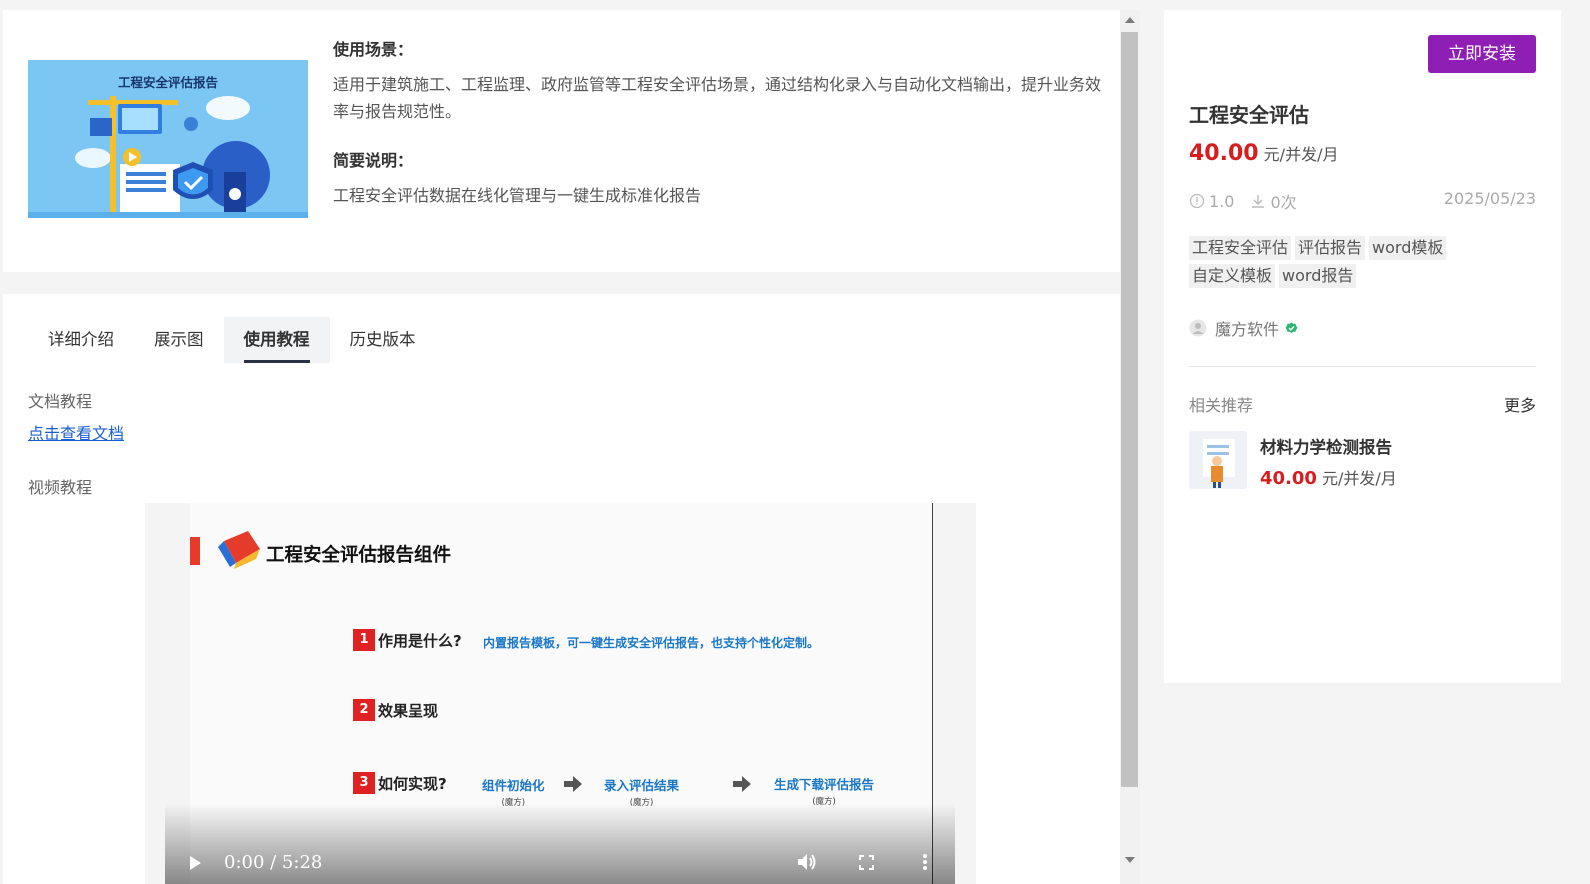 The width and height of the screenshot is (1590, 884). I want to click on related-item: 材料力学检测报告 40.00 元/并发/月, so click(1362, 461).